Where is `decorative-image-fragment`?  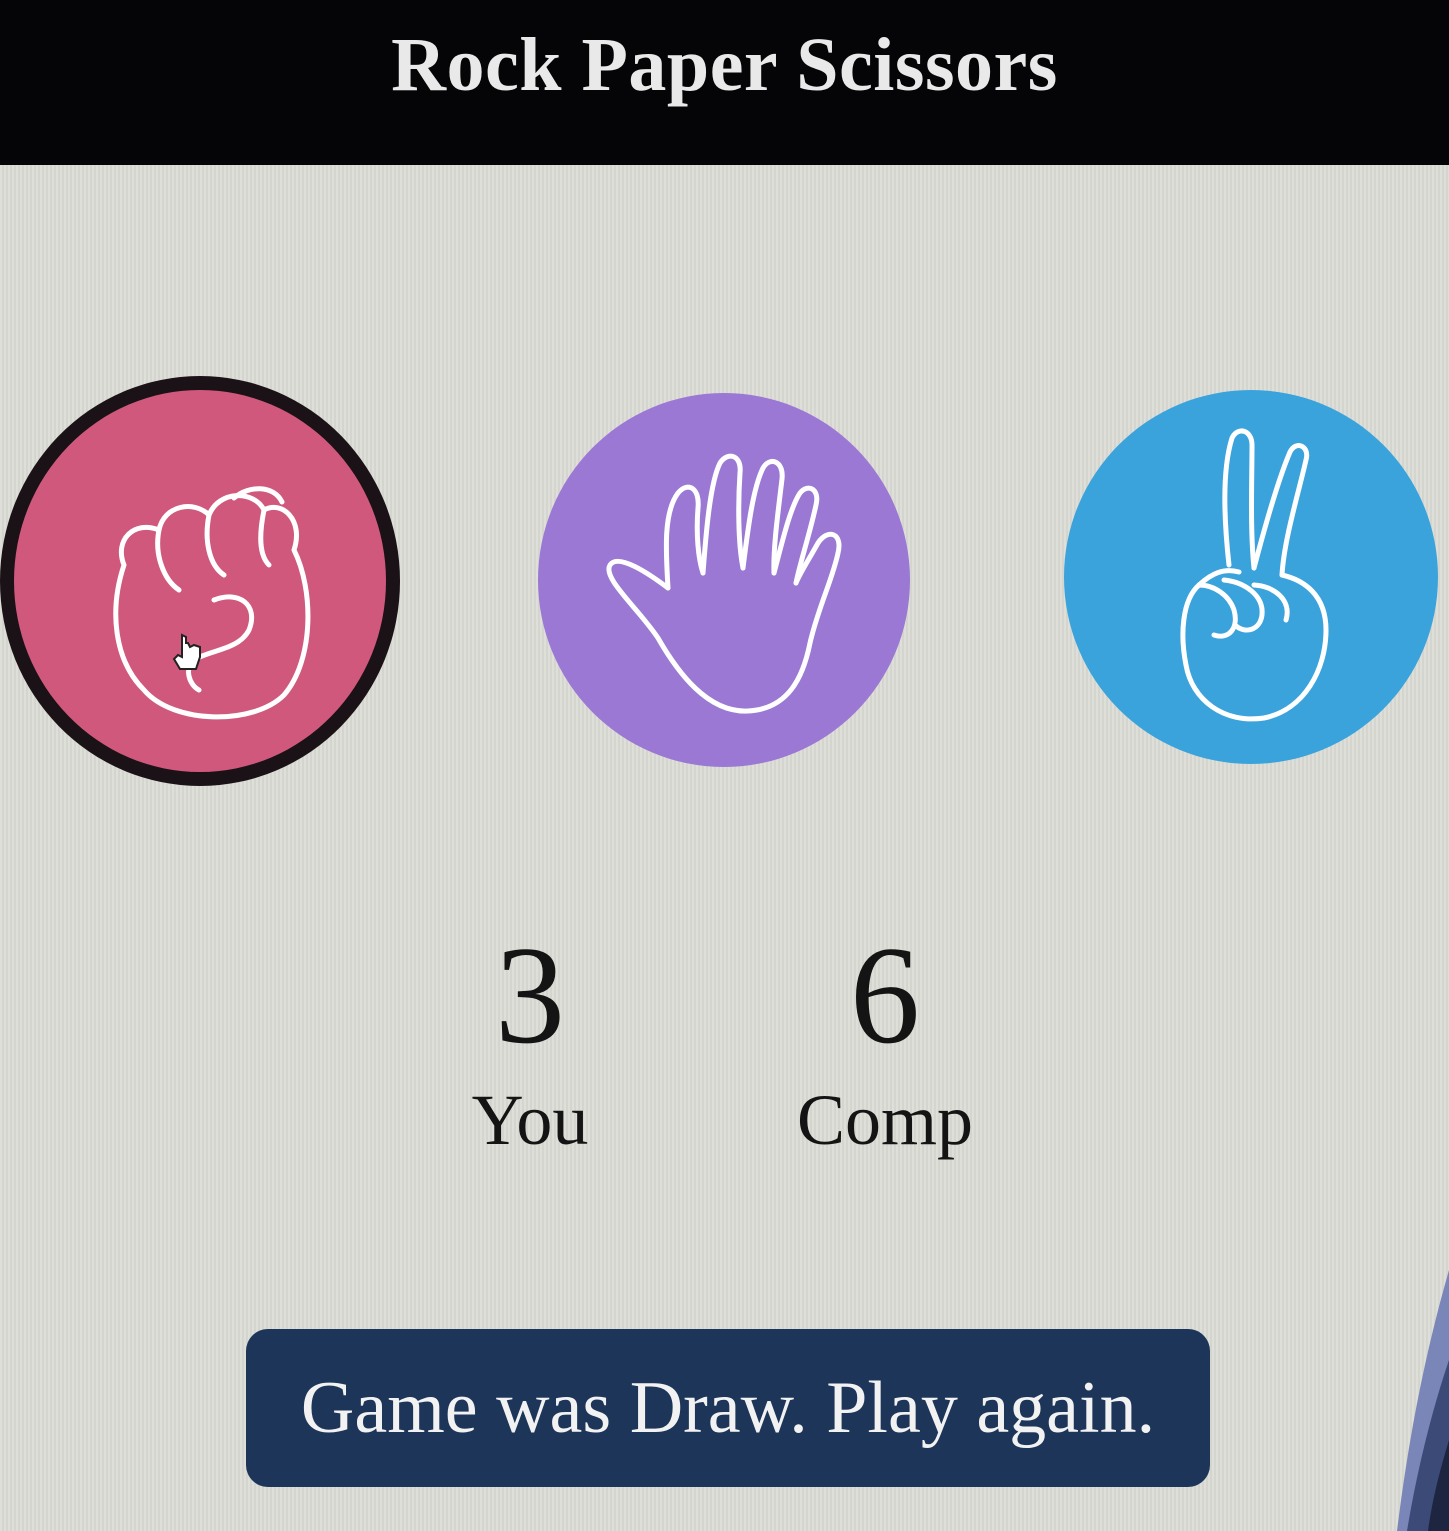
decorative-image-fragment is located at coordinates (1420, 1370).